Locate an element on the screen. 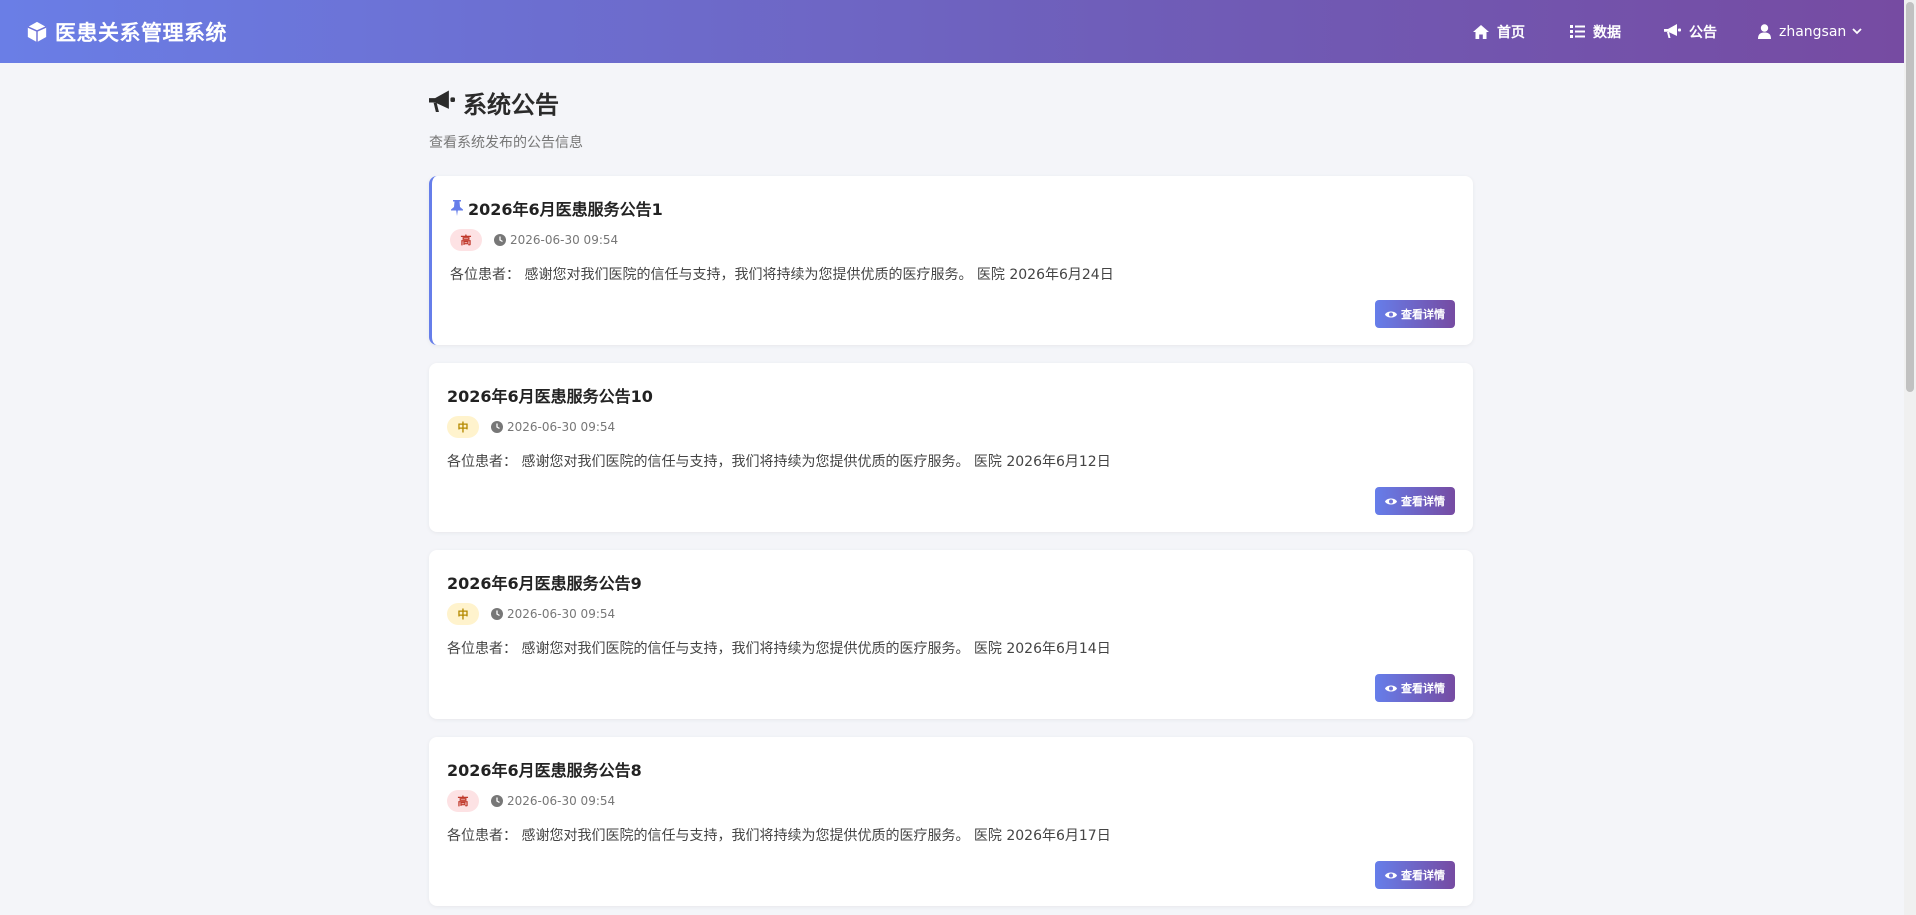 This screenshot has height=915, width=1916. app-title: 医患关系管理系统 is located at coordinates (141, 32).